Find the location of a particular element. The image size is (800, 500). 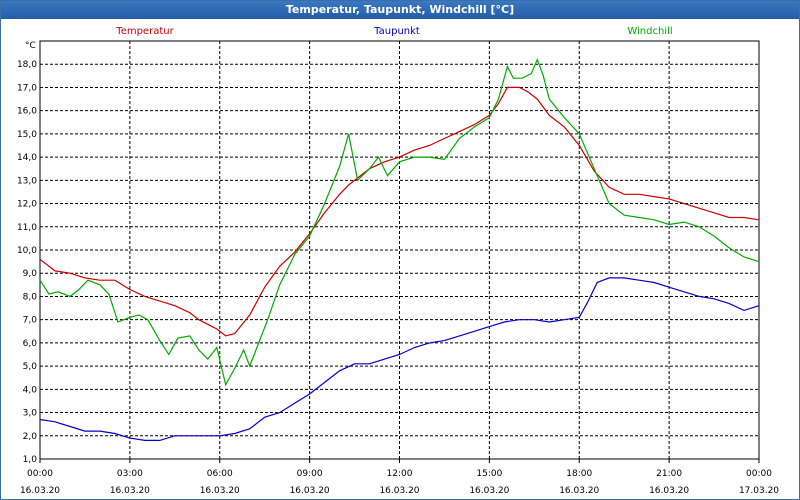

y-tick-label: 3,0 is located at coordinates (30, 414).